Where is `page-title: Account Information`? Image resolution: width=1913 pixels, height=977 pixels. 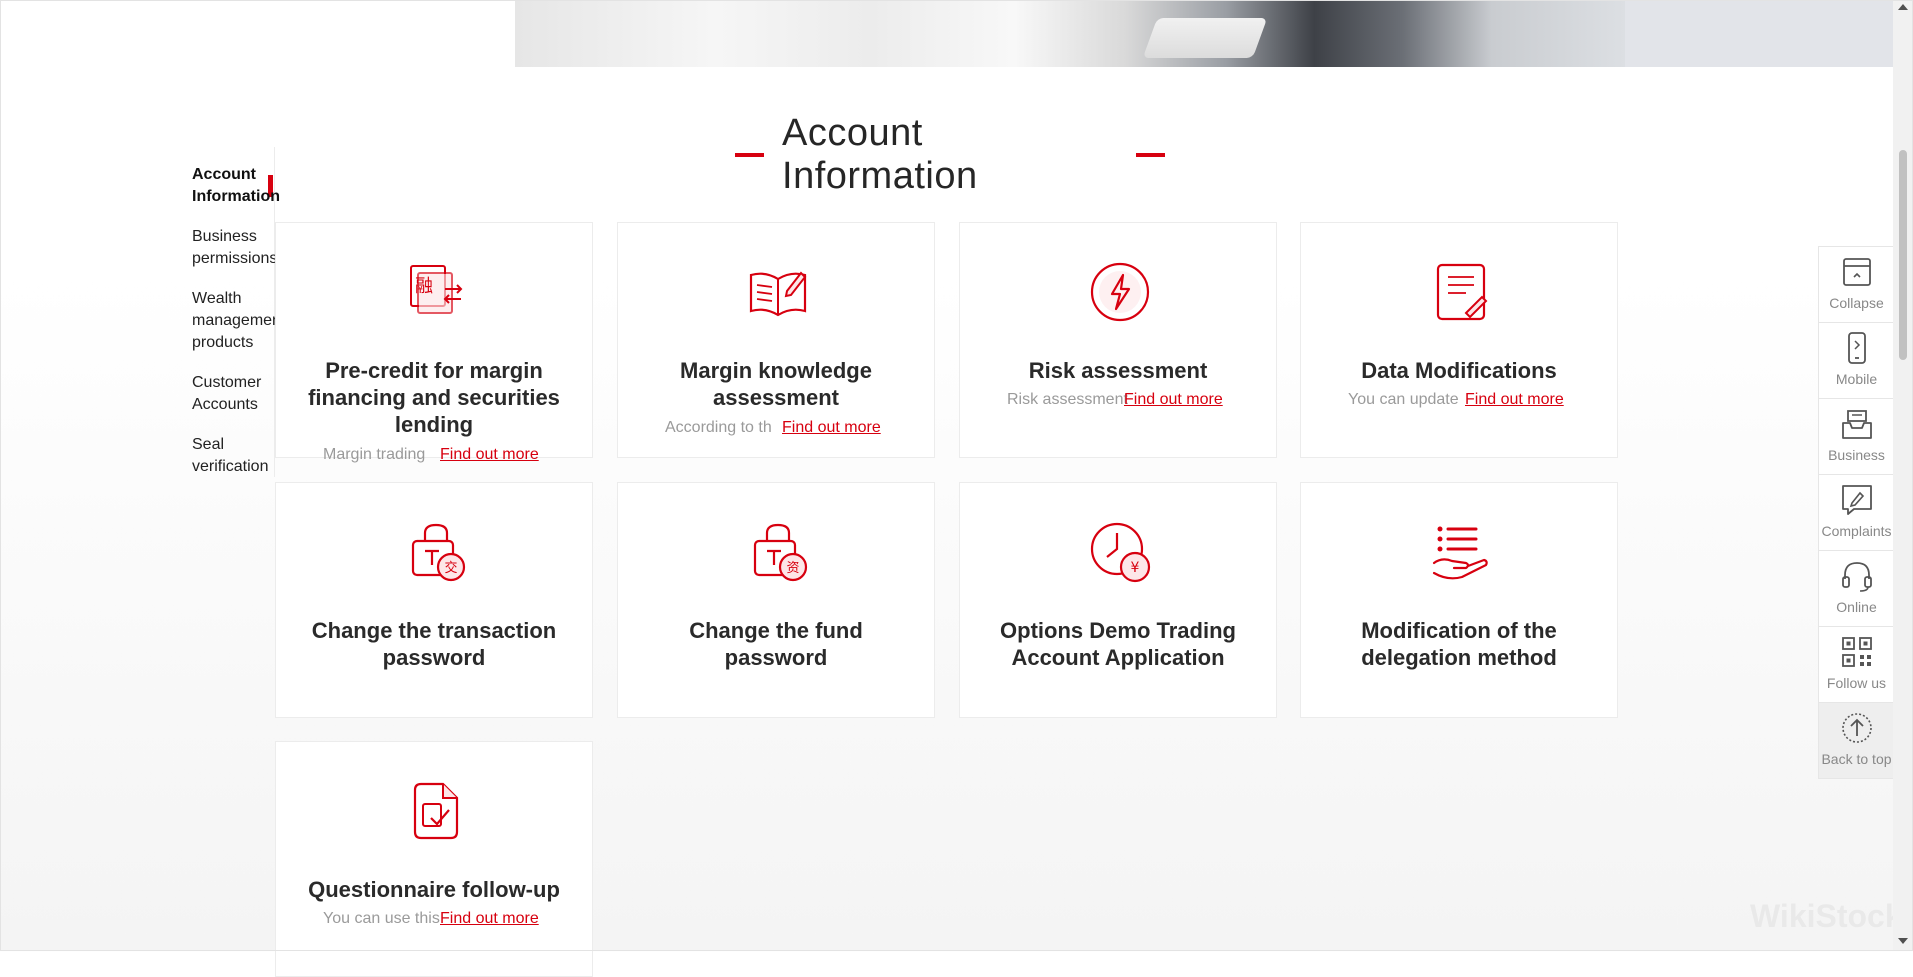
page-title: Account Information is located at coordinates (950, 154).